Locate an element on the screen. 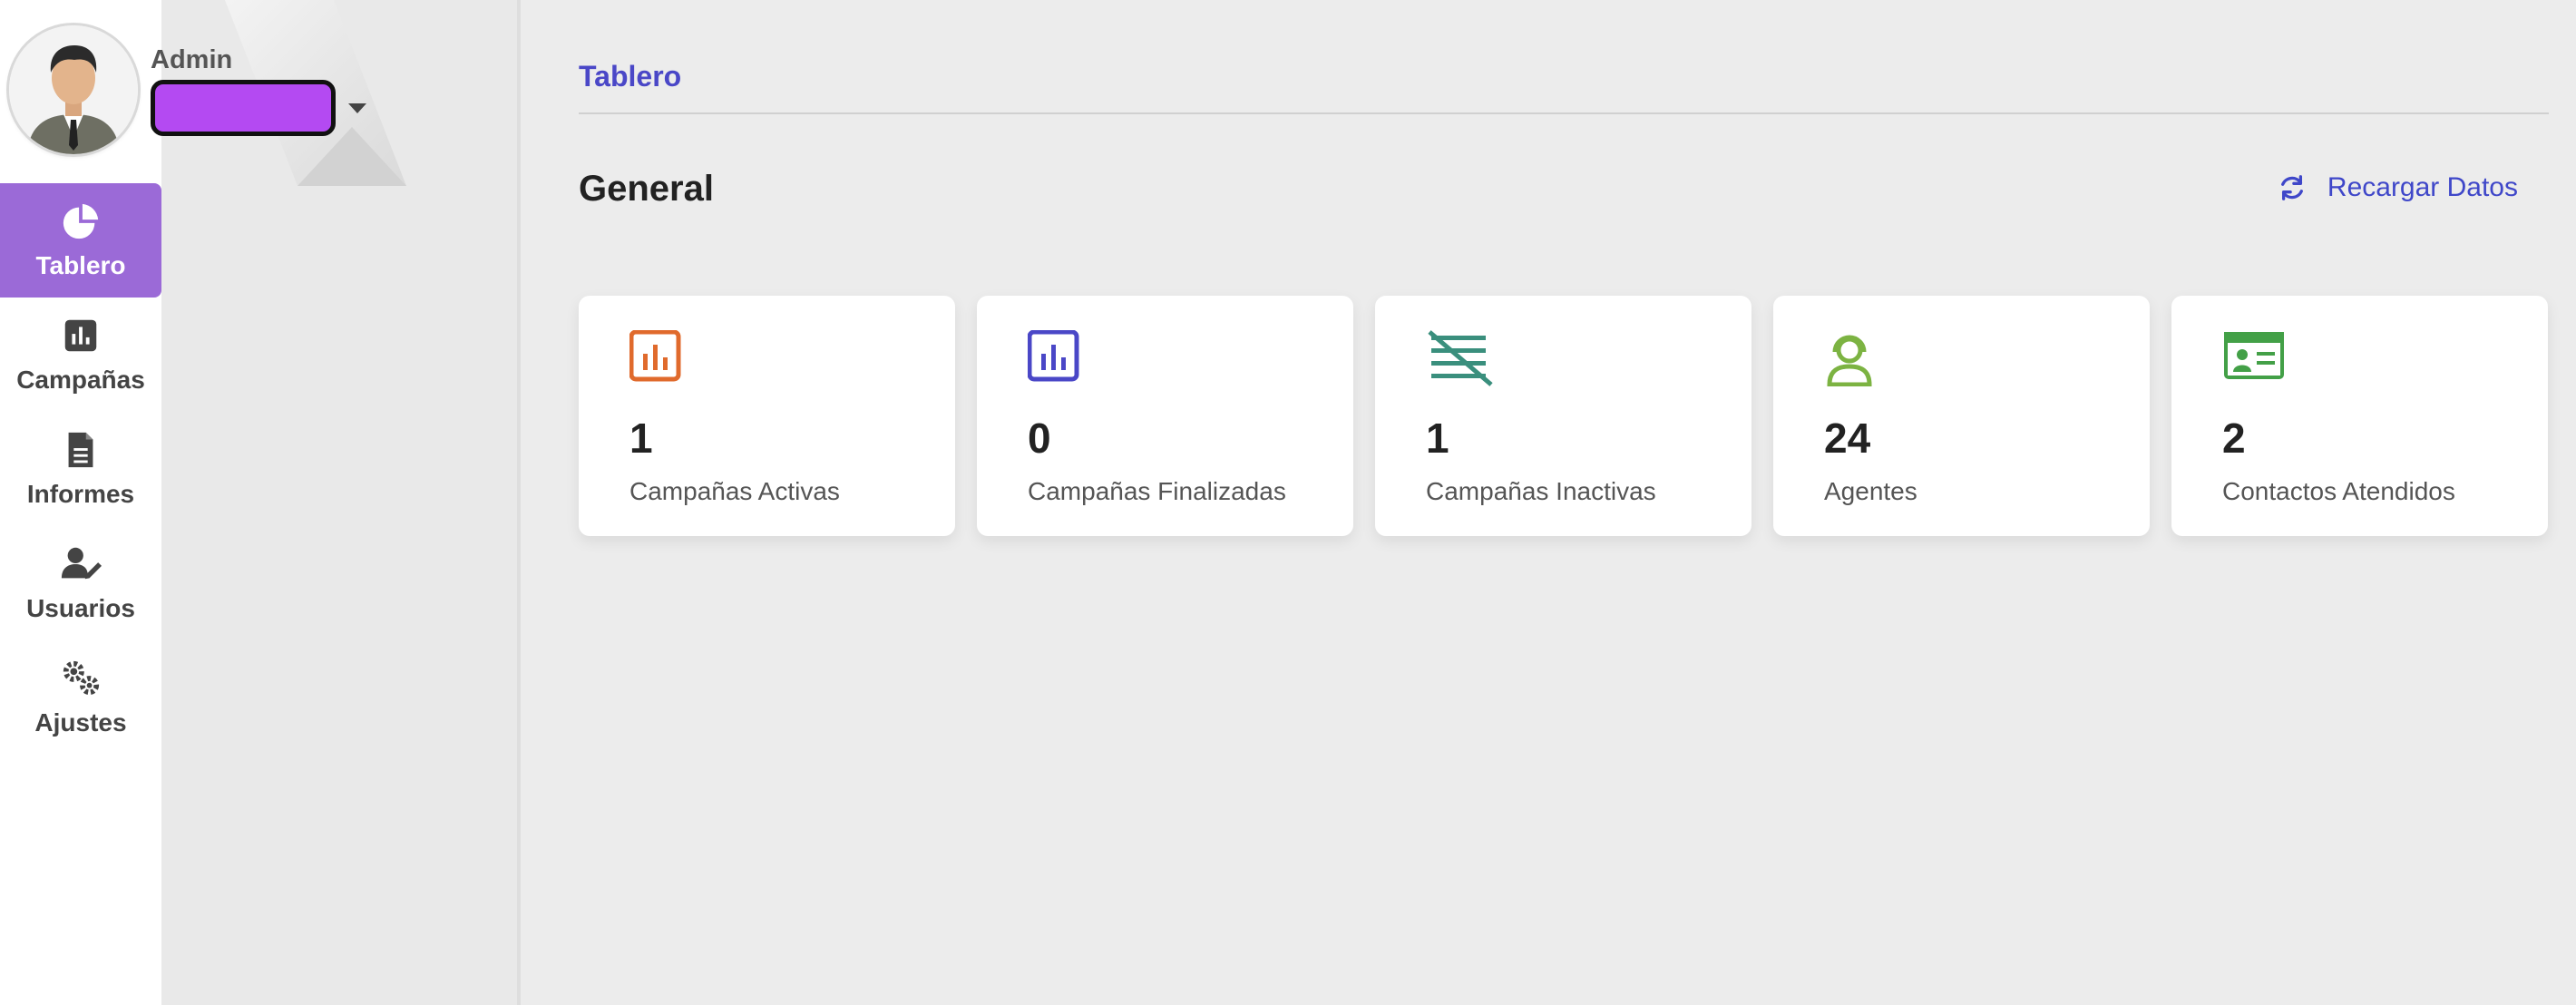 The height and width of the screenshot is (1005, 2576). user-role: Admin is located at coordinates (192, 59).